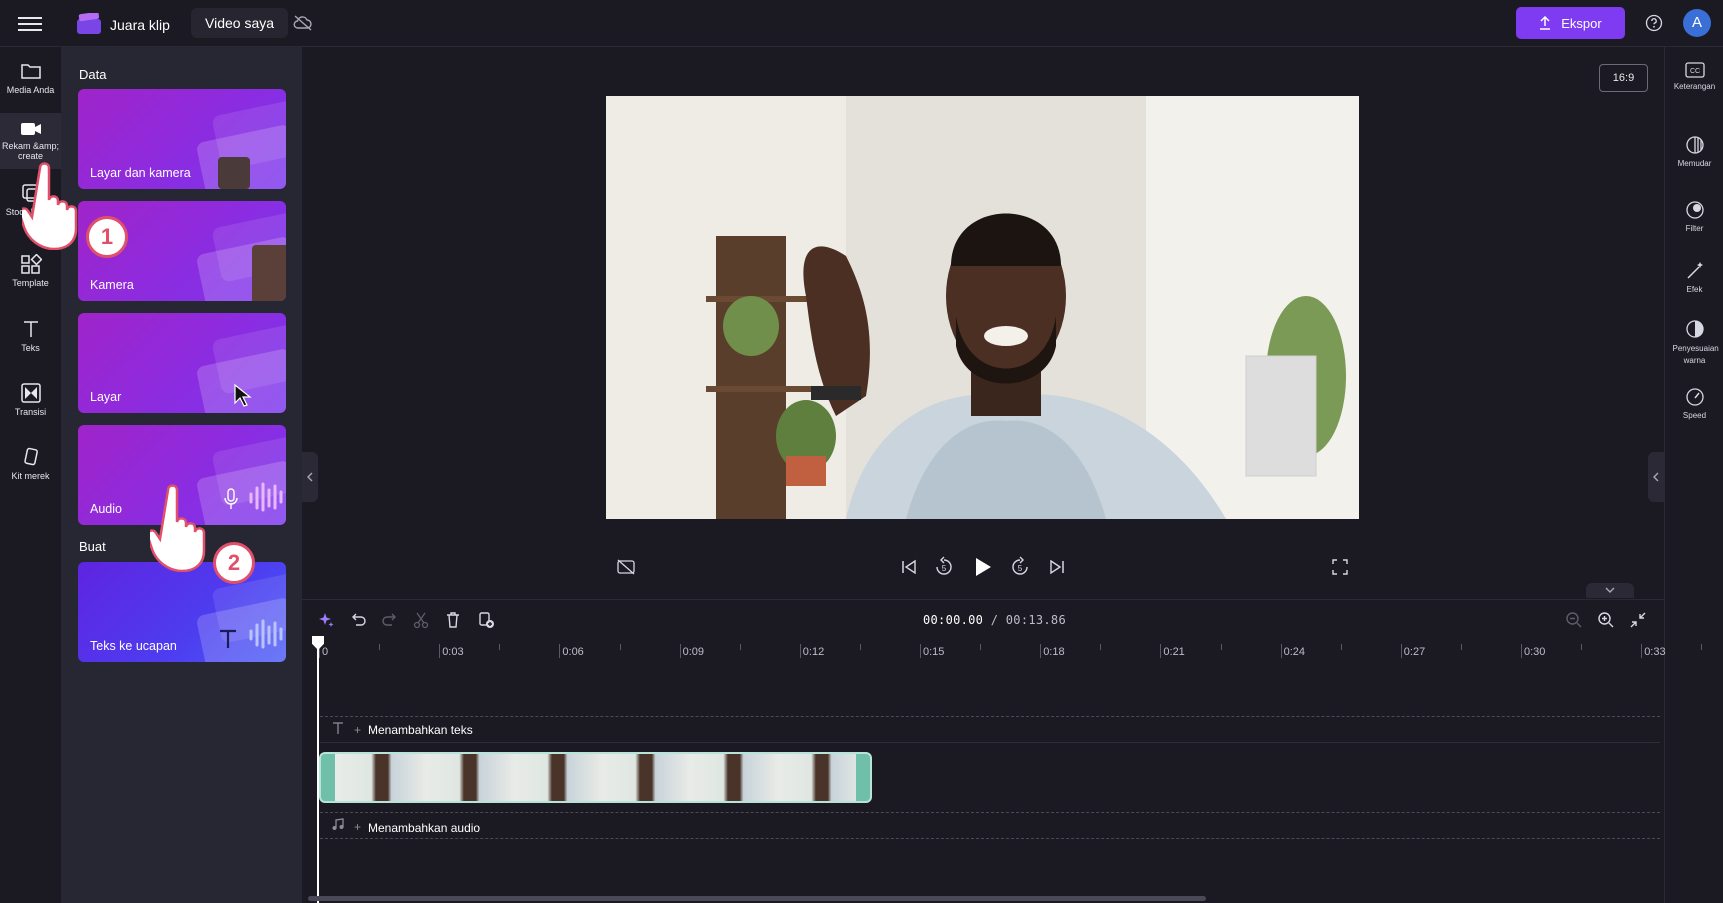  I want to click on delete-icon, so click(453, 620).